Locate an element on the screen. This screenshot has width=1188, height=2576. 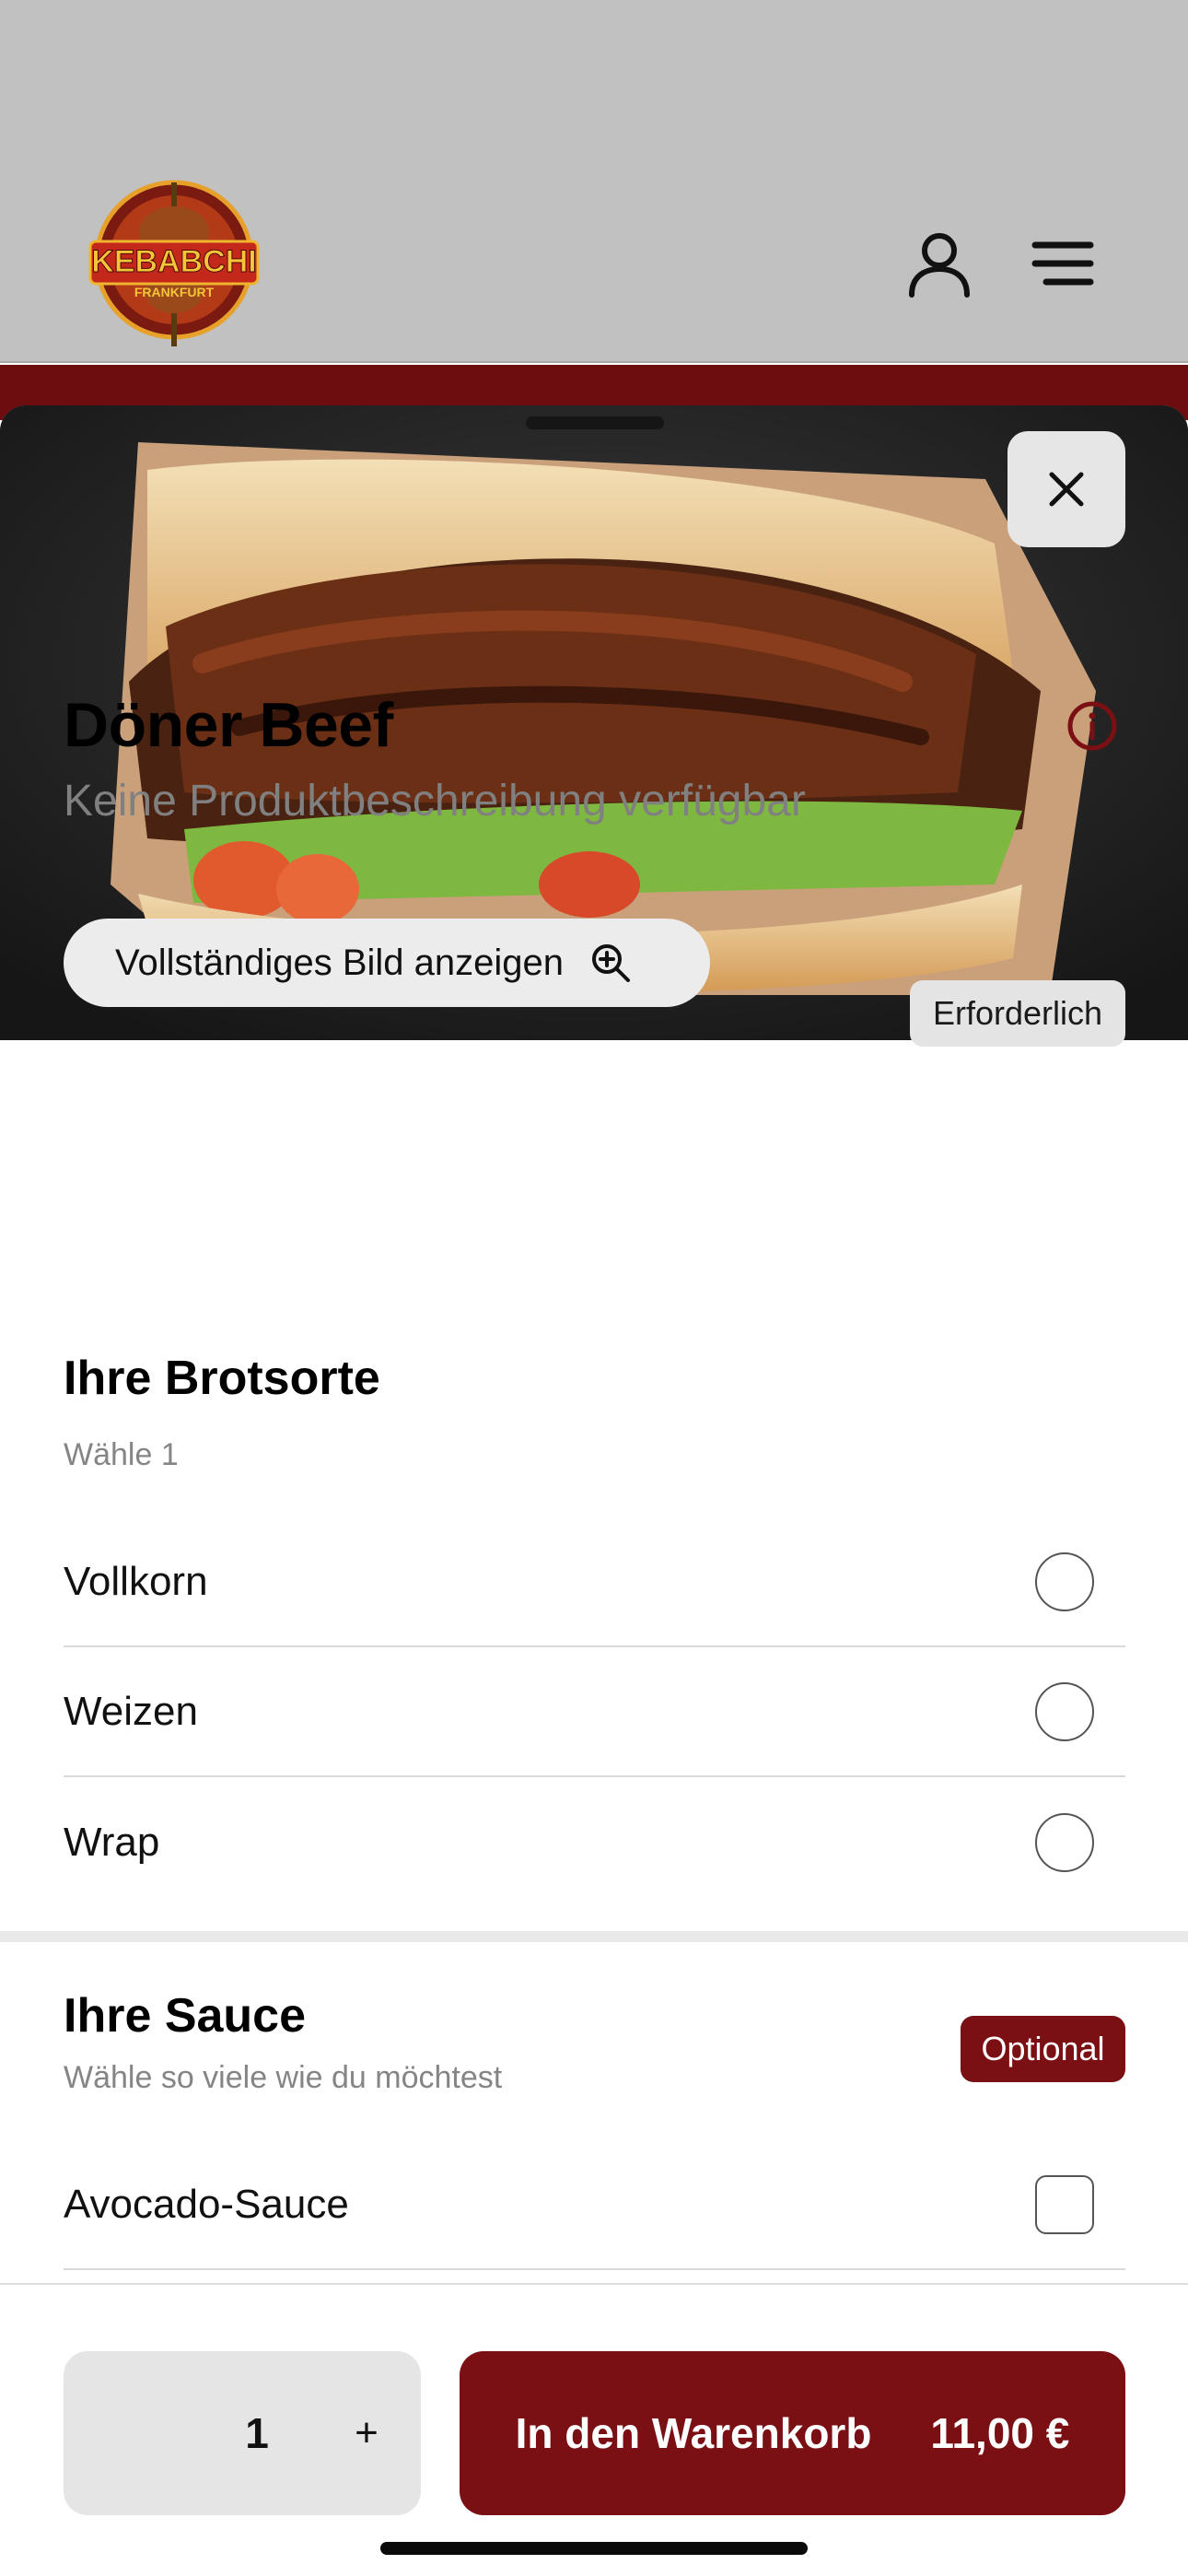
optional-badge: Optional is located at coordinates (1043, 2049).